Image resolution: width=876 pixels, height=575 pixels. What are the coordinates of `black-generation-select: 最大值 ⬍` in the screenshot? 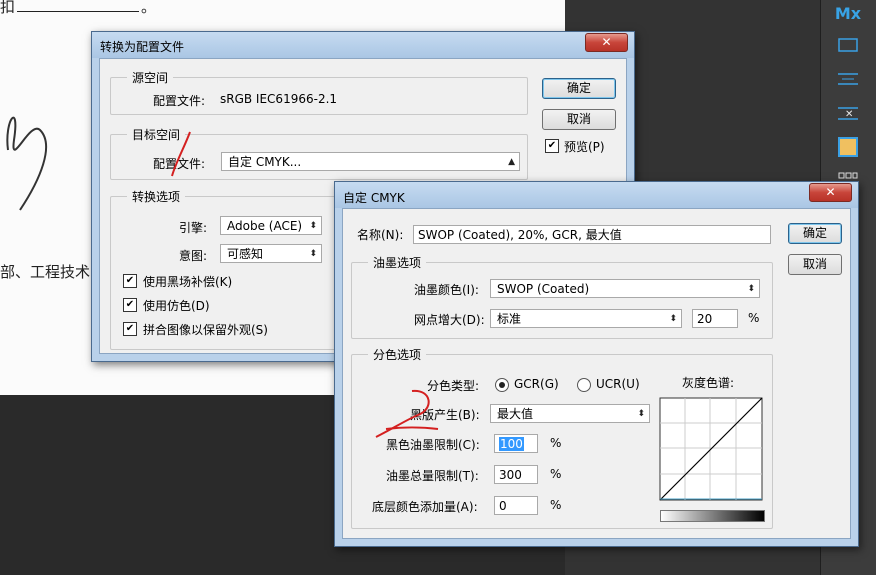 It's located at (570, 413).